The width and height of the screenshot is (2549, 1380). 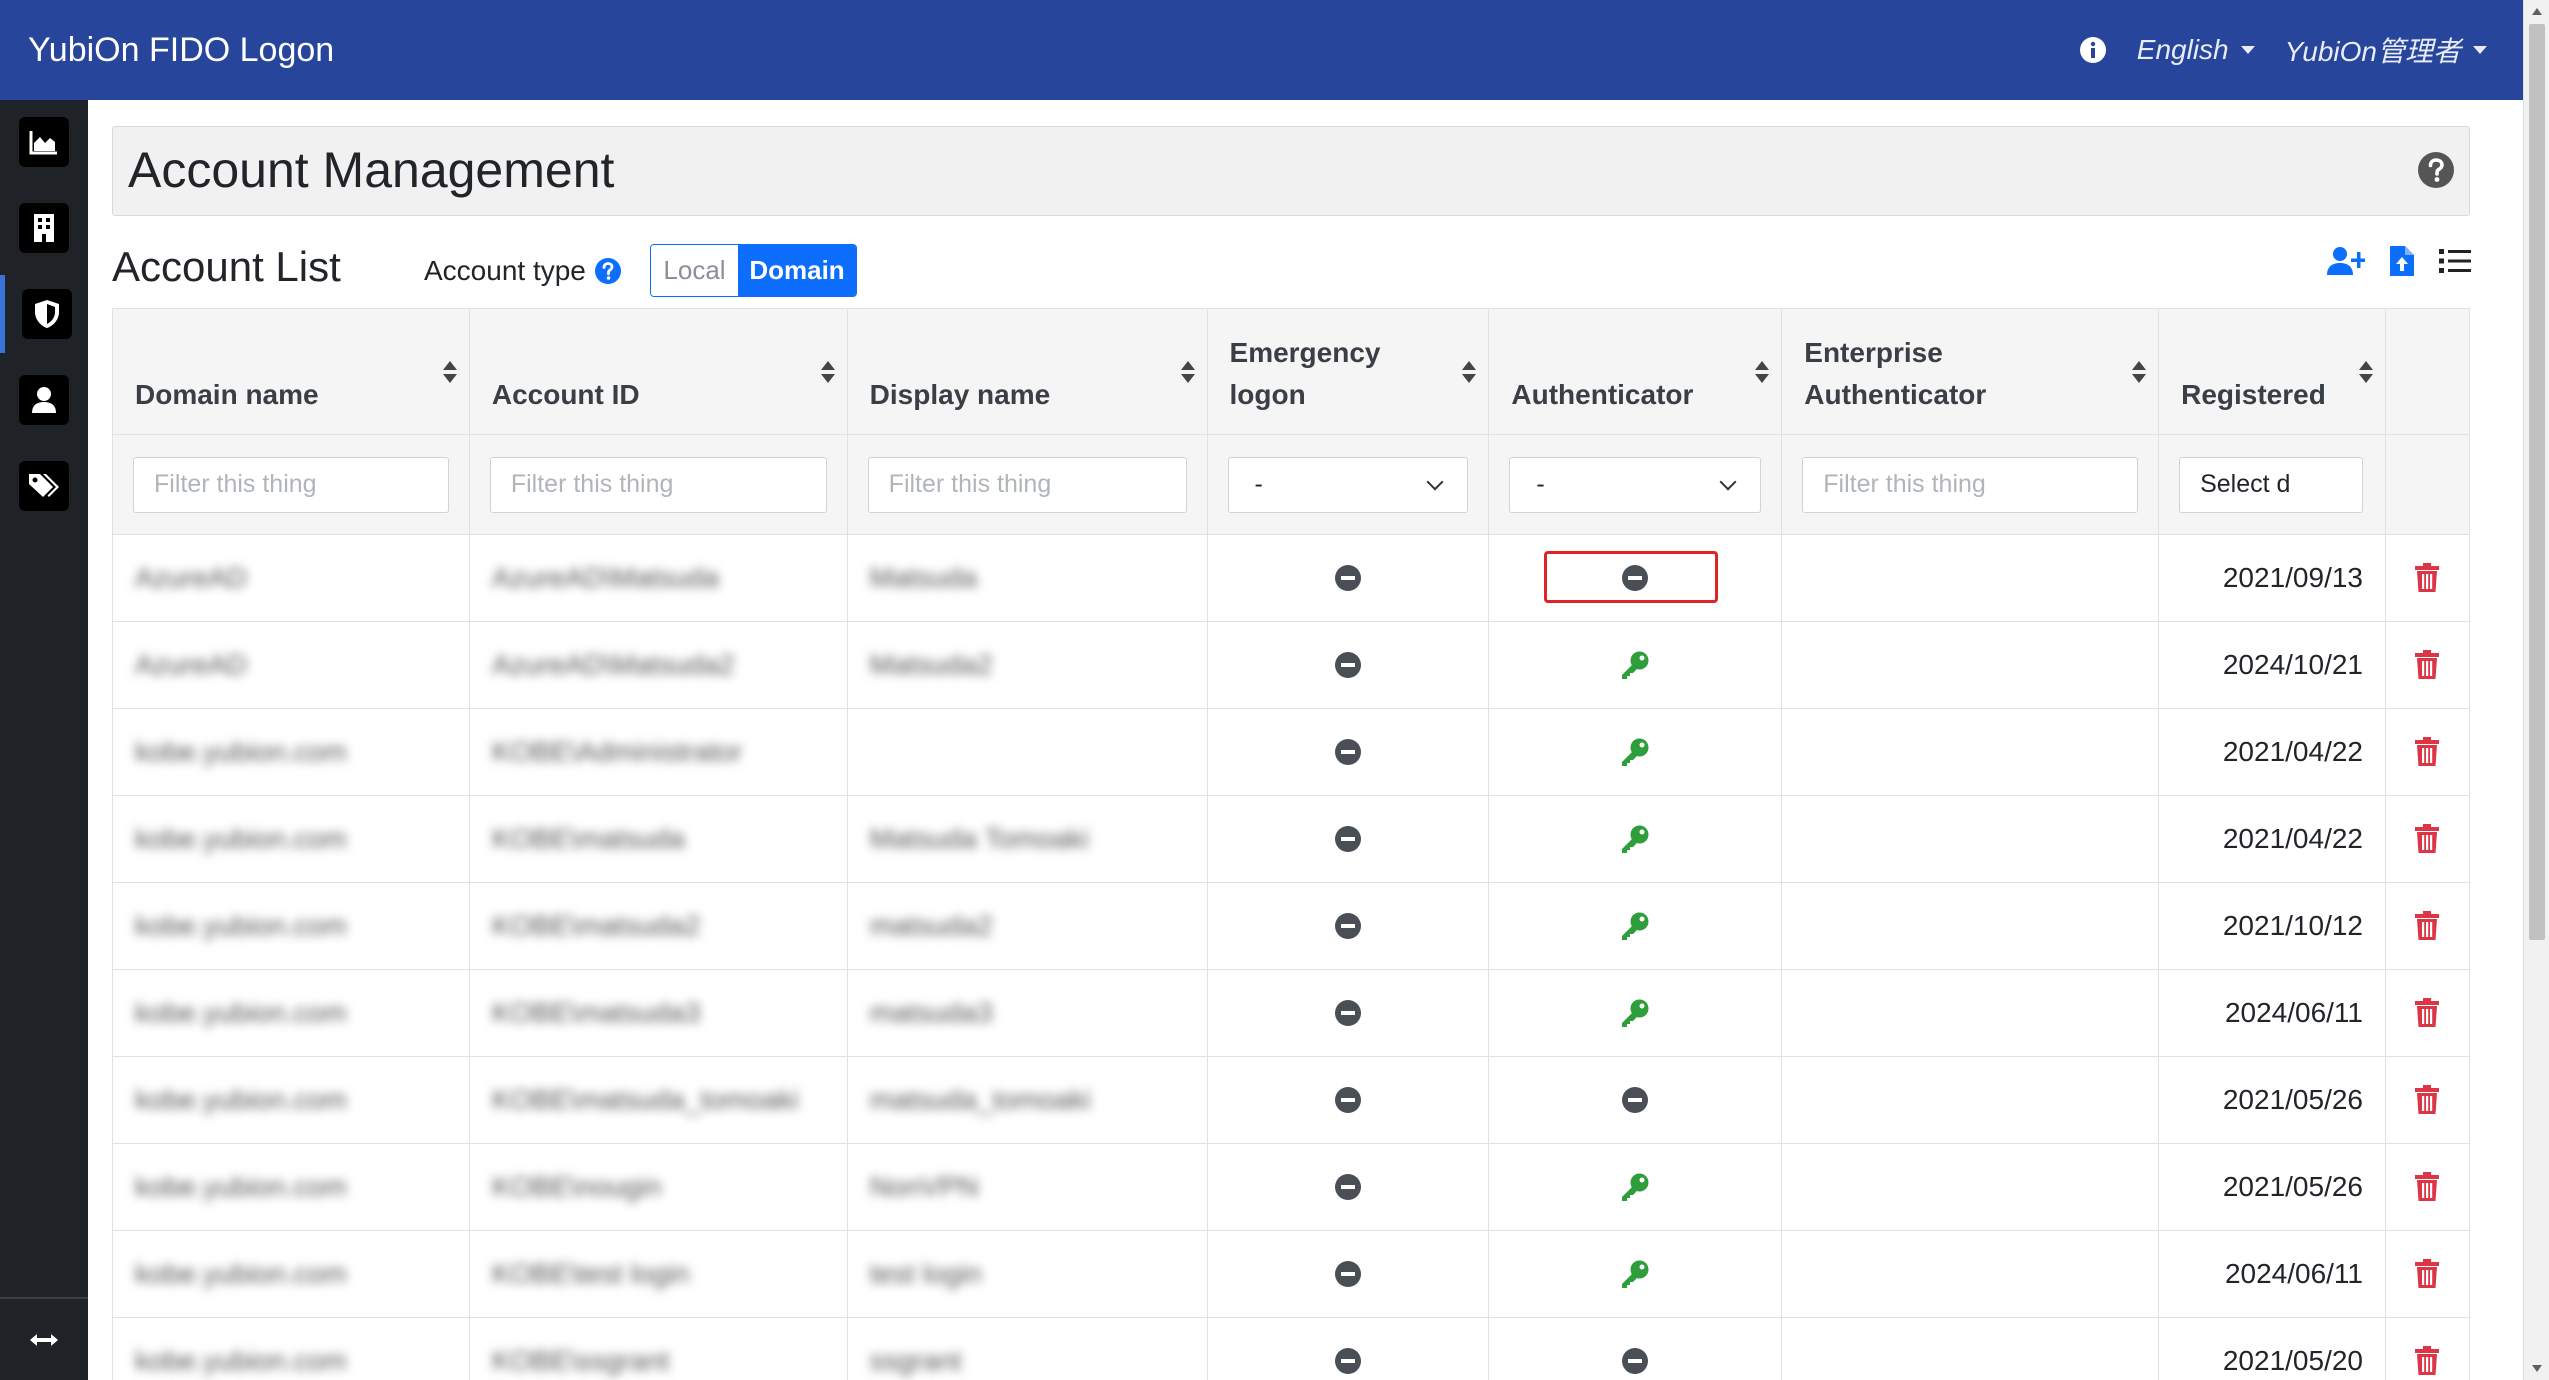 I want to click on filter-registered-date, so click(x=2271, y=484).